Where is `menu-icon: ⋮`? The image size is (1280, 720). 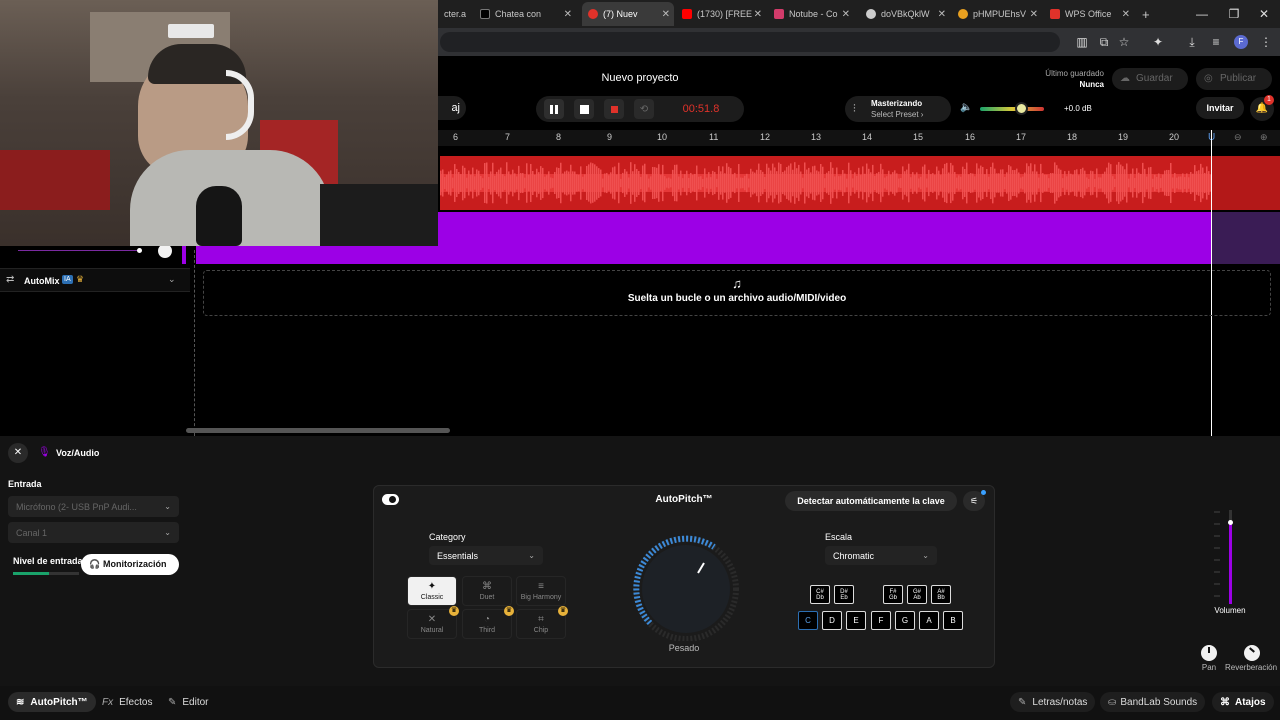 menu-icon: ⋮ is located at coordinates (1266, 42).